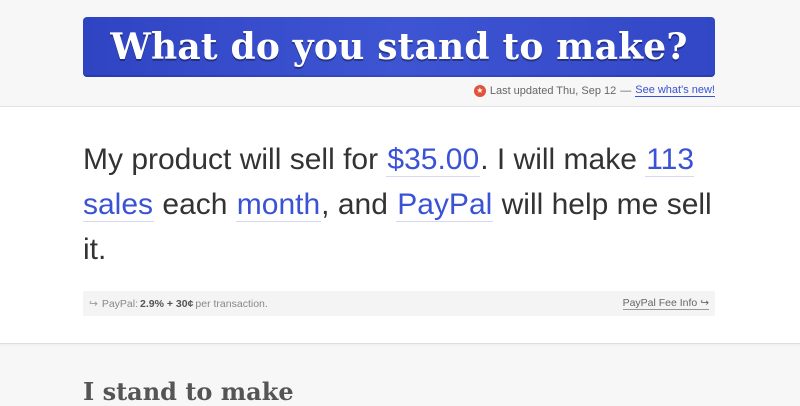 The image size is (800, 406). I want to click on sentence-text-3: each, so click(195, 204).